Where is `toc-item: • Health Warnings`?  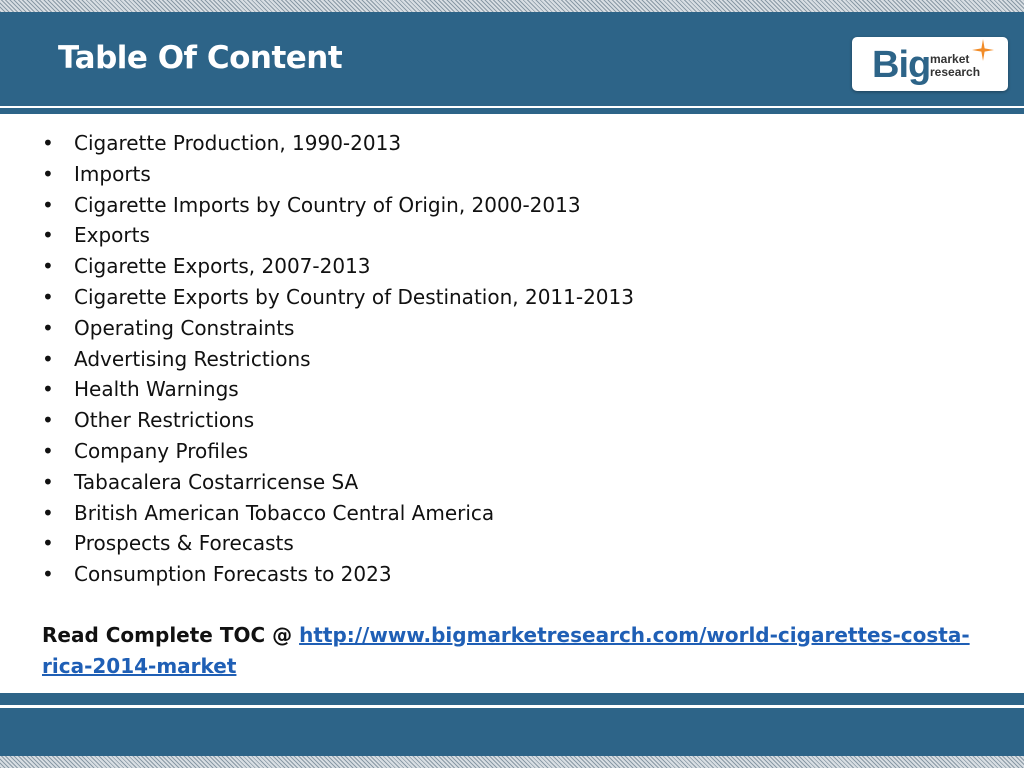
toc-item: • Health Warnings is located at coordinates (338, 389).